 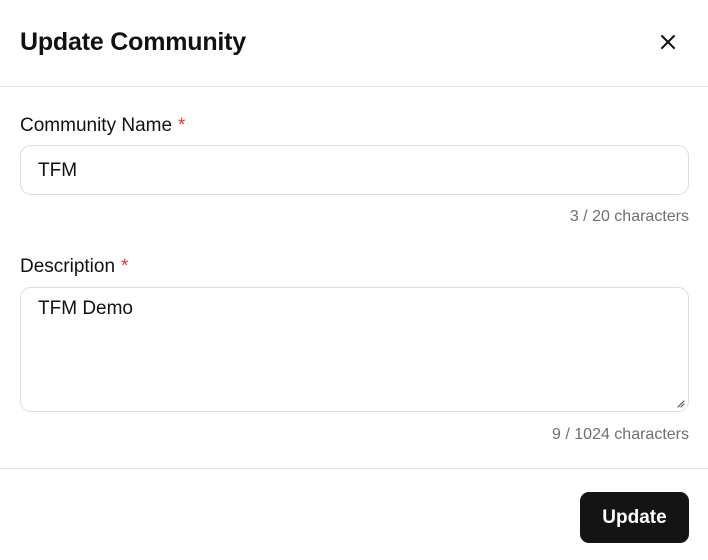 What do you see at coordinates (354, 468) in the screenshot?
I see `footer-divider` at bounding box center [354, 468].